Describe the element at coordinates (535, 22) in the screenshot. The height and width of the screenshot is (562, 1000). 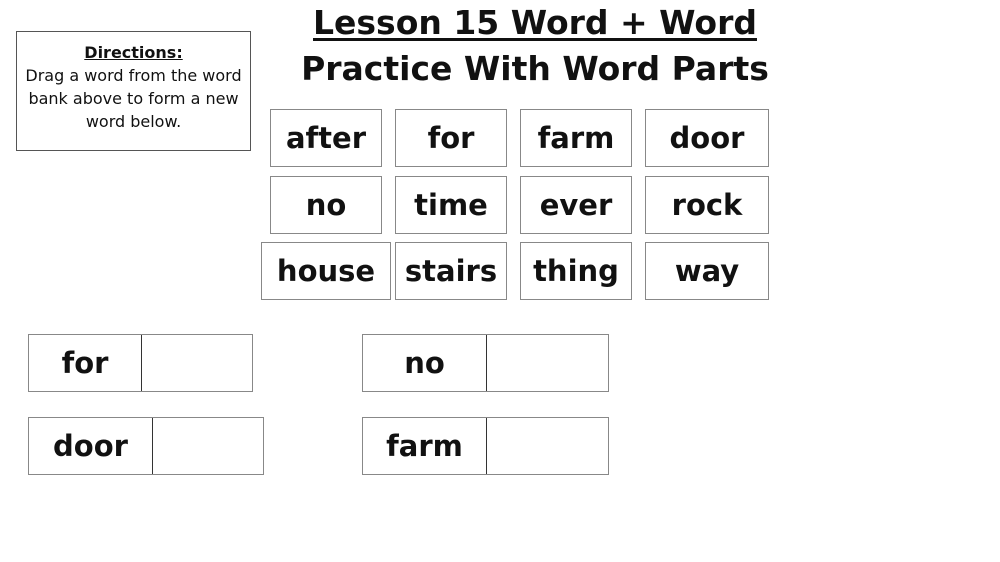
I see `lesson-title: Lesson 15 Word + Word` at that location.